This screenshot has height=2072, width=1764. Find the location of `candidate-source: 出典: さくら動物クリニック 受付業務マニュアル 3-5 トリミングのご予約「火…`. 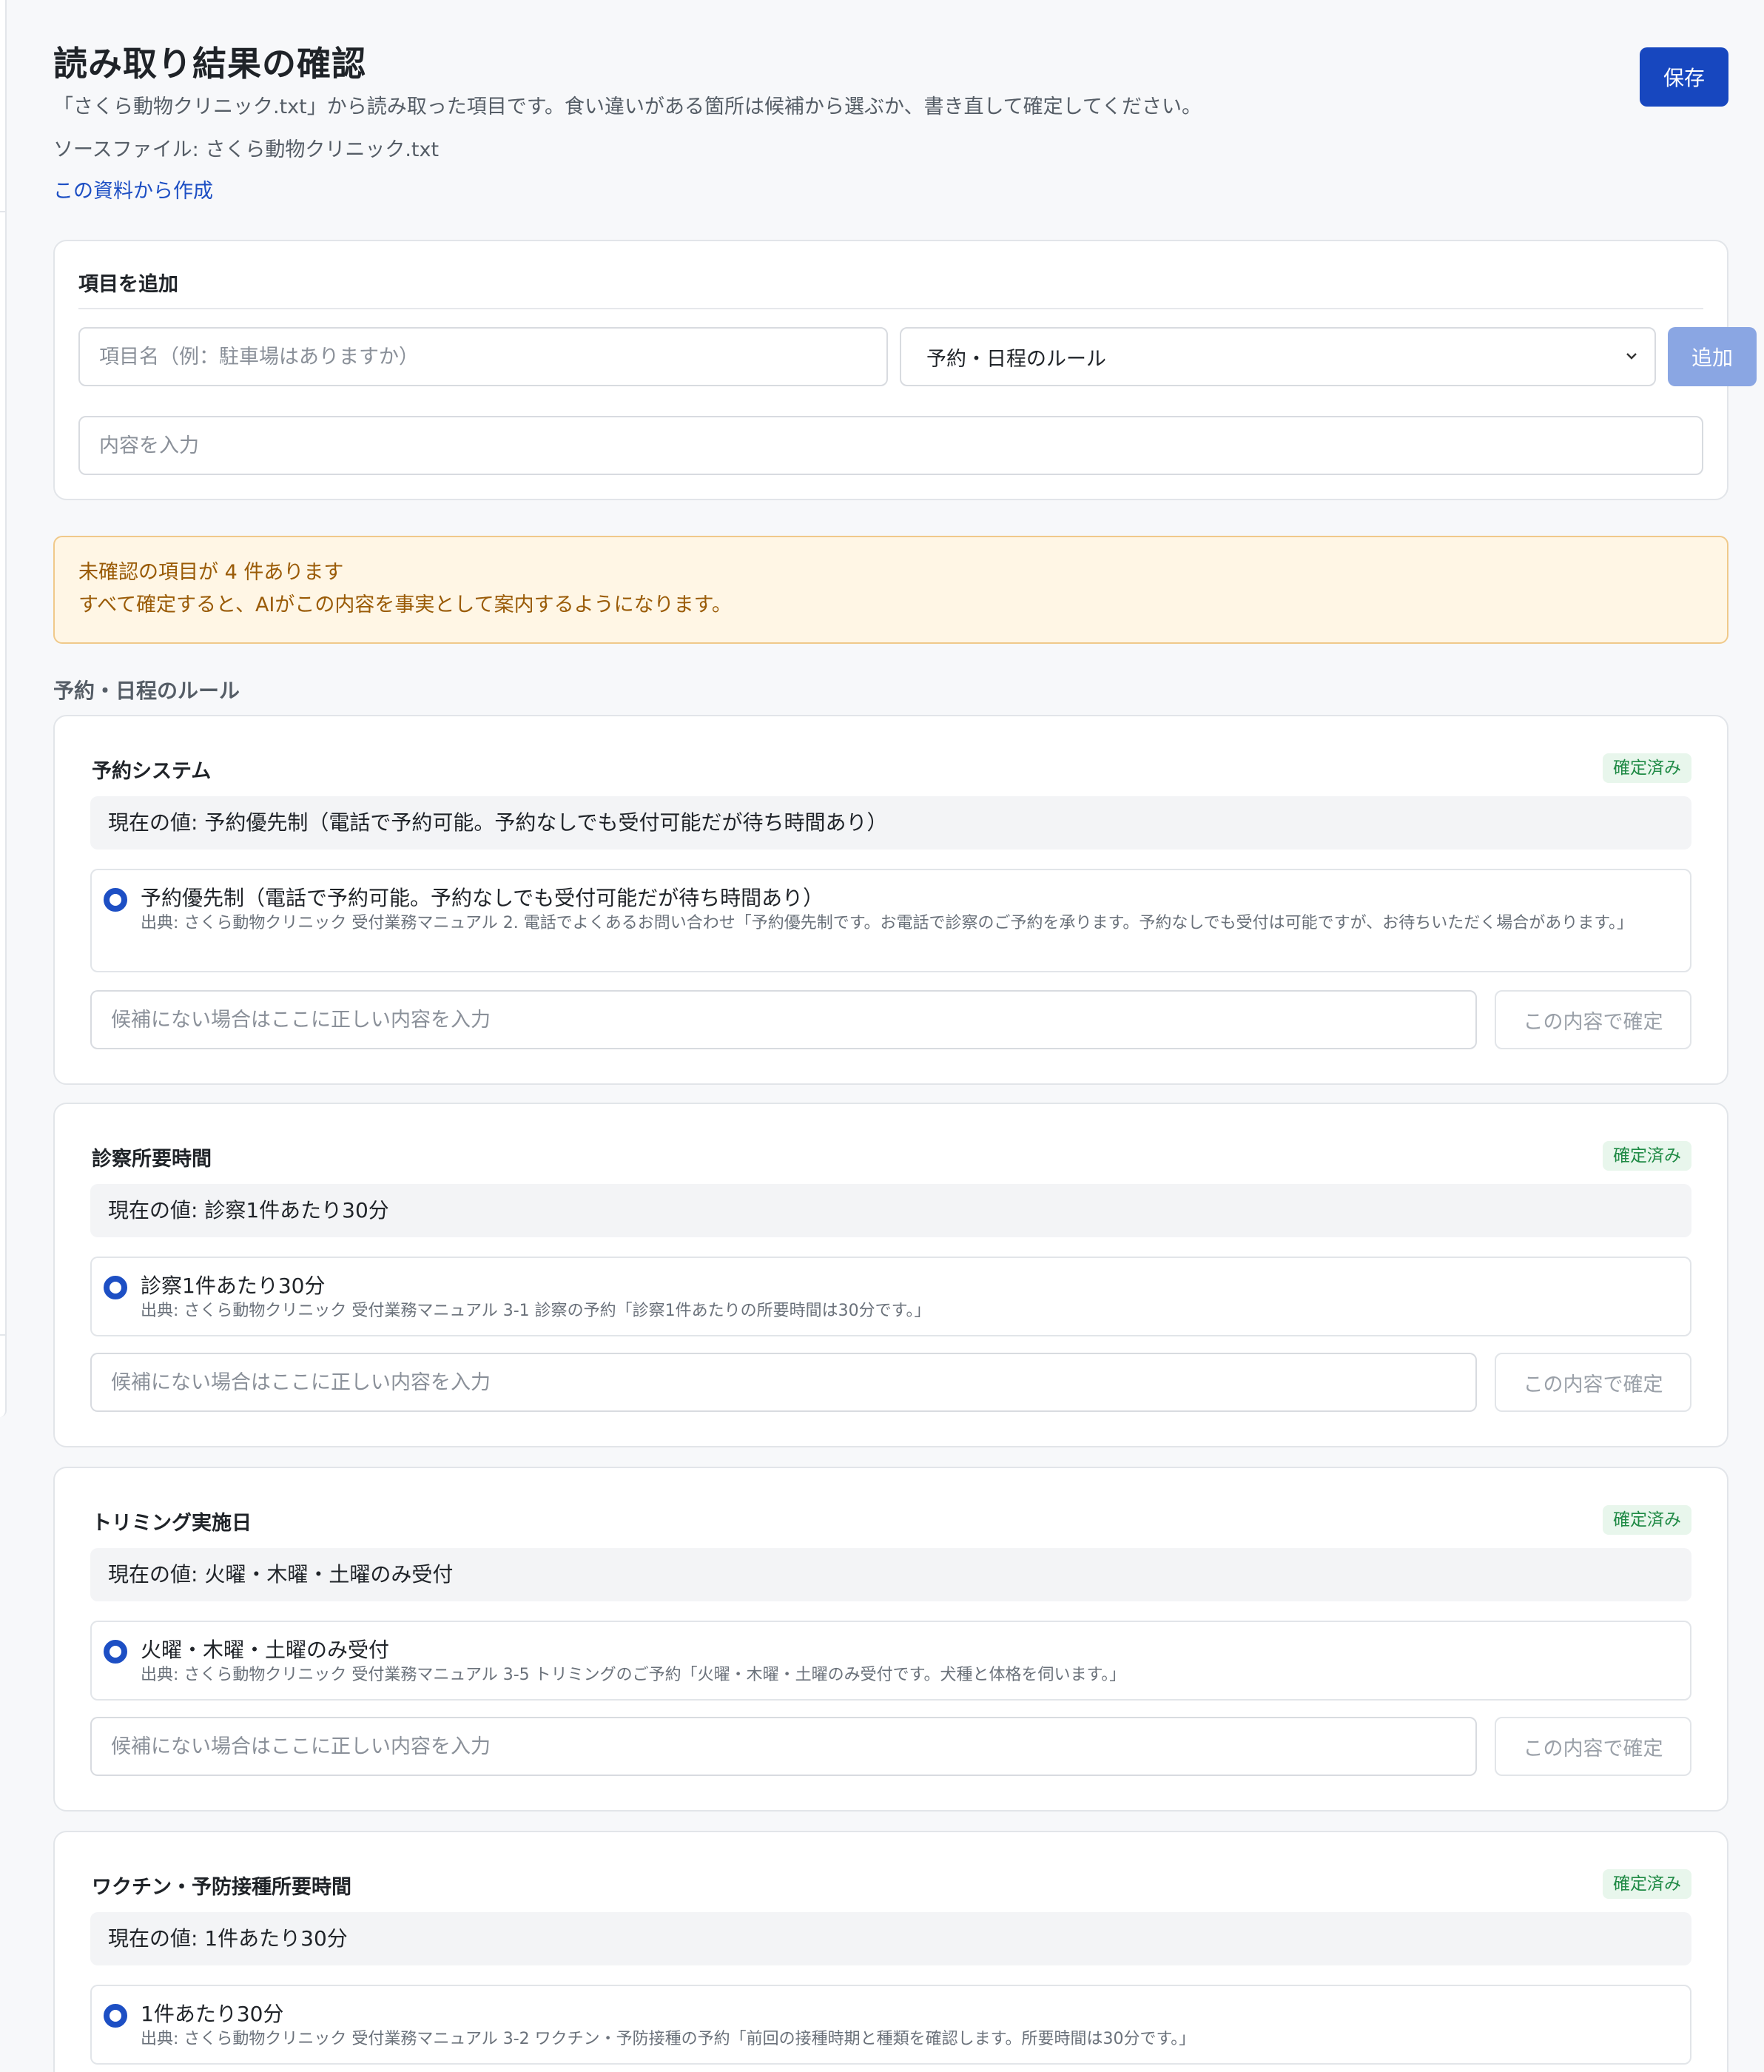

candidate-source: 出典: さくら動物クリニック 受付業務マニュアル 3-5 トリミングのご予約「火… is located at coordinates (633, 1675).